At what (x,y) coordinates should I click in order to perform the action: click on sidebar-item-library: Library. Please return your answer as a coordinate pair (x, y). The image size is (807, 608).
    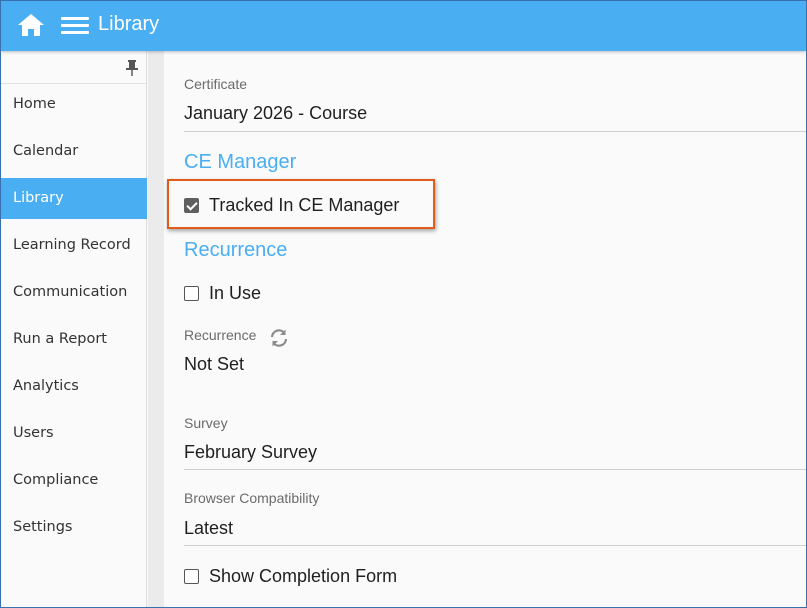
    Looking at the image, I should click on (74, 198).